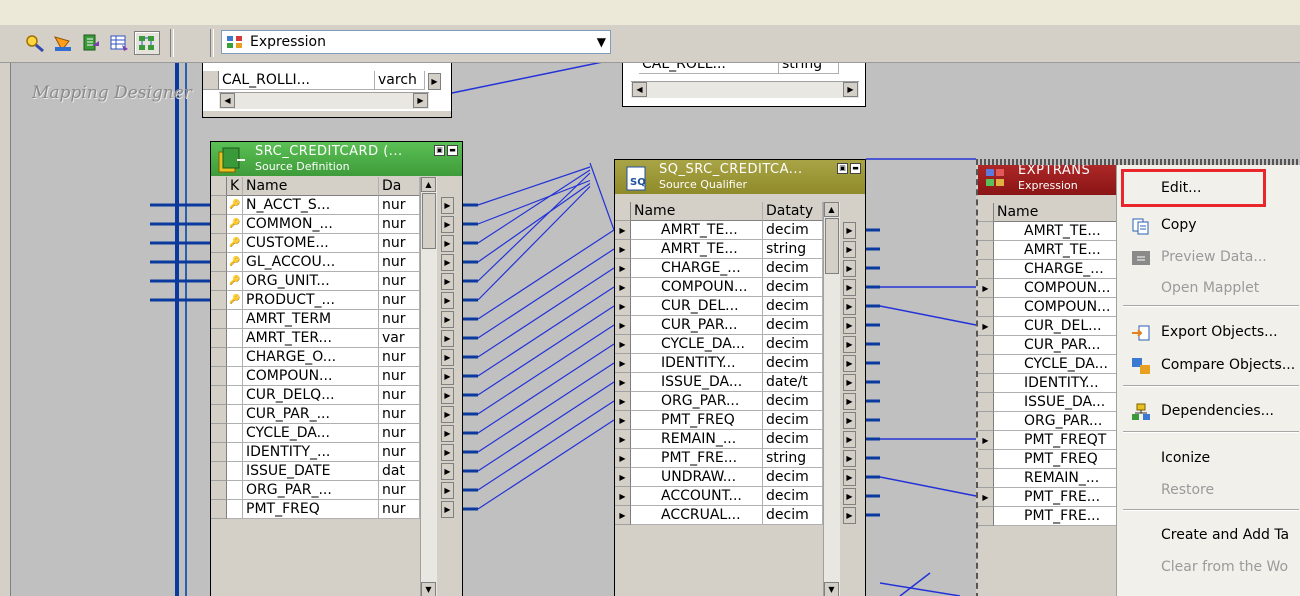 The width and height of the screenshot is (1300, 596). Describe the element at coordinates (315, 414) in the screenshot. I see `source-port-row: CUR_PAR_... nur` at that location.